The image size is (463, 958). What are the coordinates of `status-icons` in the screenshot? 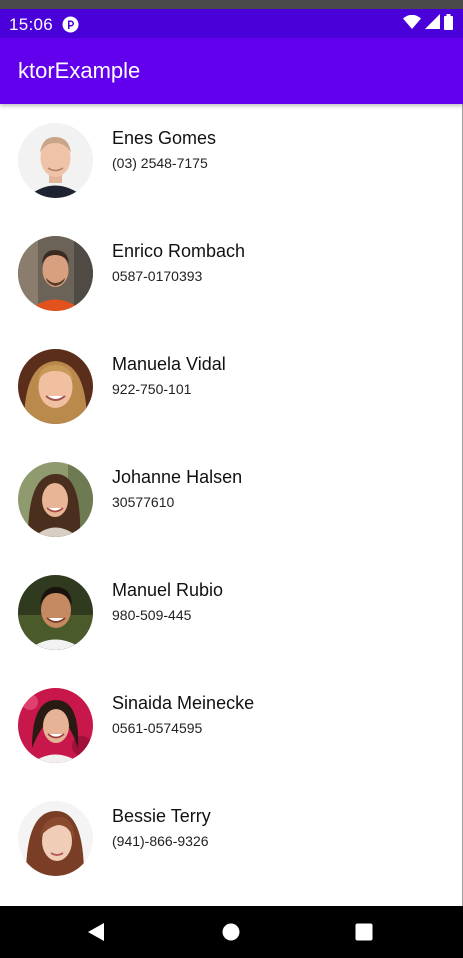 It's located at (428, 24).